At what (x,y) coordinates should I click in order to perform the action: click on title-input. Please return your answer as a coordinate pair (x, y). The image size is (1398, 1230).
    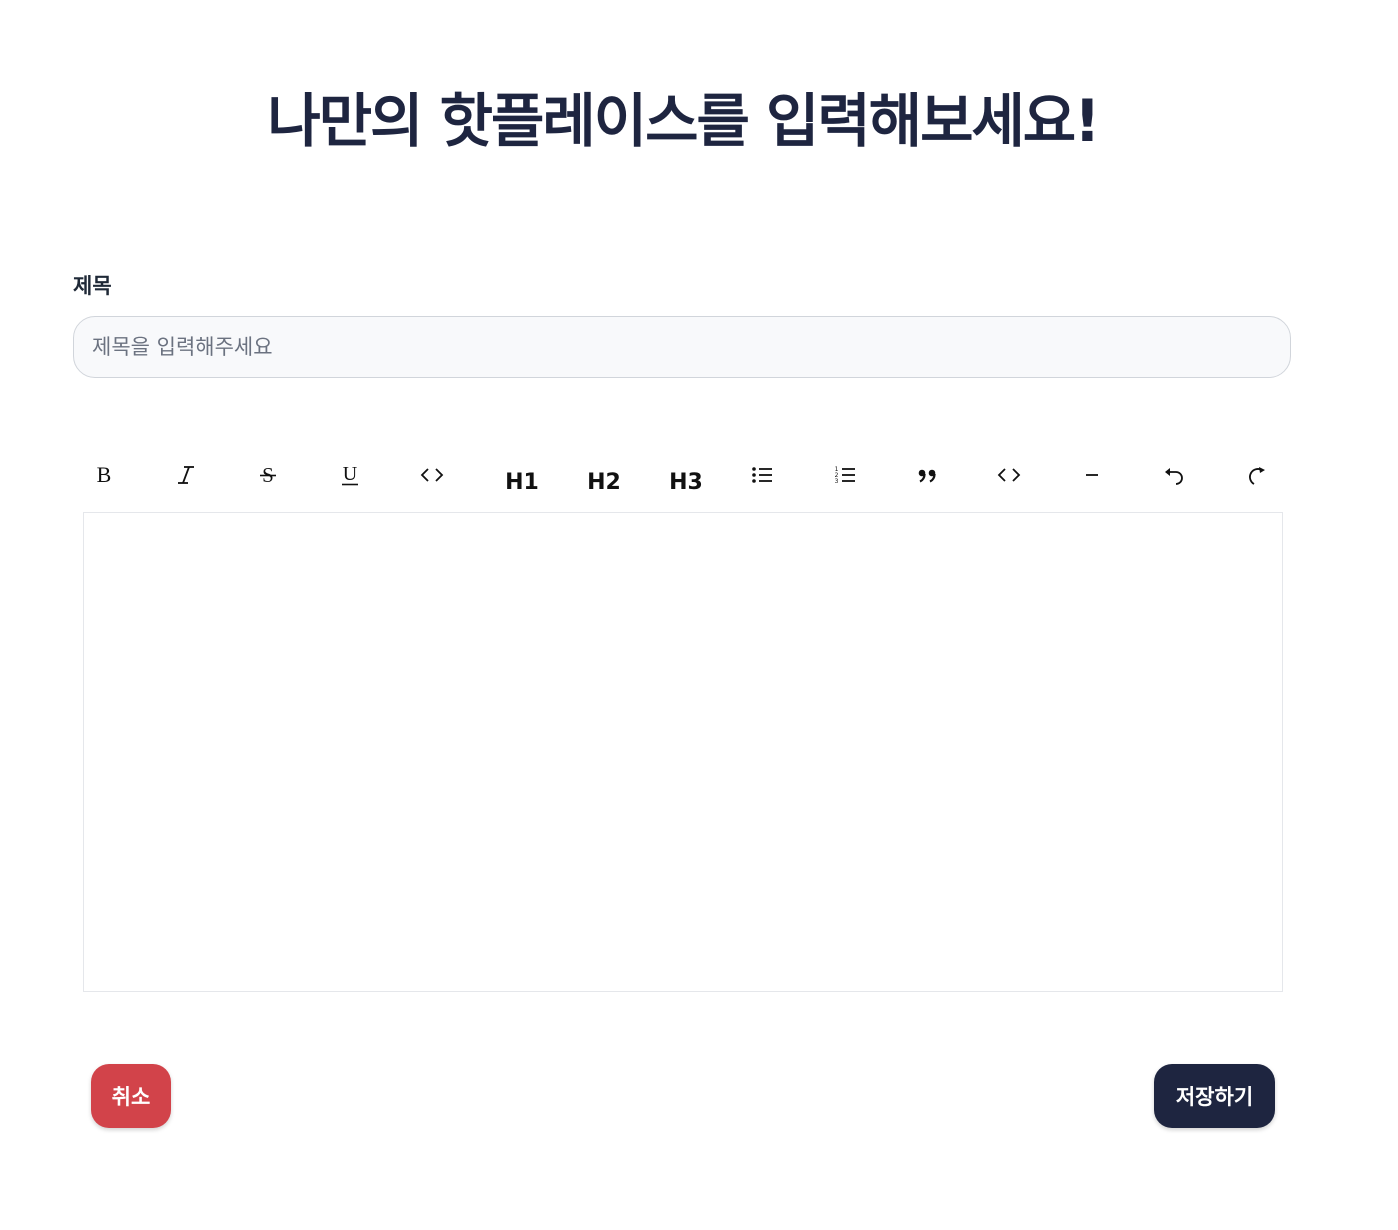
    Looking at the image, I should click on (682, 347).